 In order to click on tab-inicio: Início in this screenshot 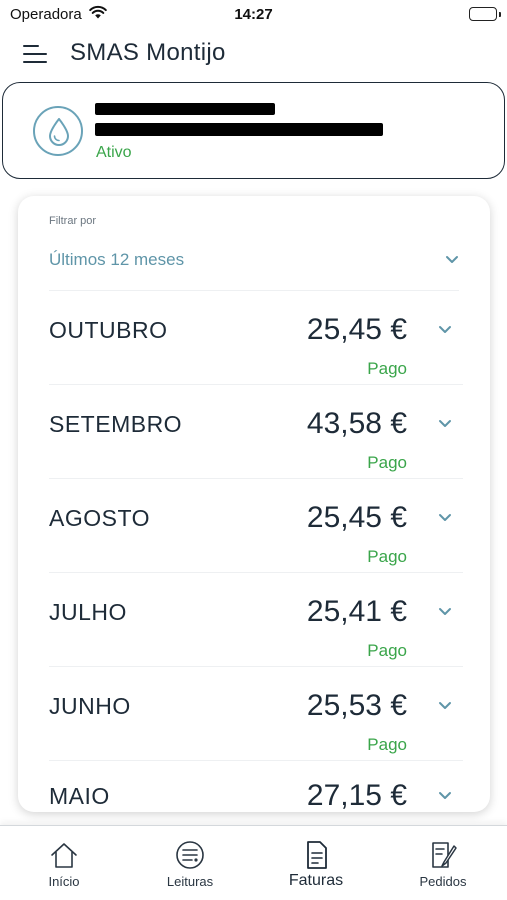, I will do `click(64, 863)`.